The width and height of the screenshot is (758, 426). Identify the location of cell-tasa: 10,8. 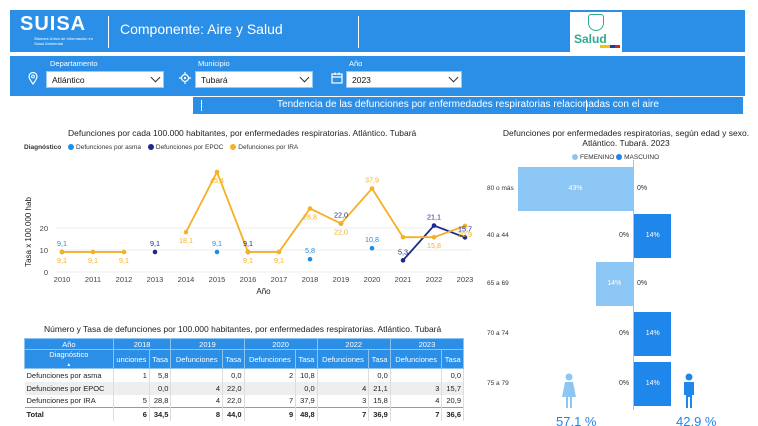
(306, 375).